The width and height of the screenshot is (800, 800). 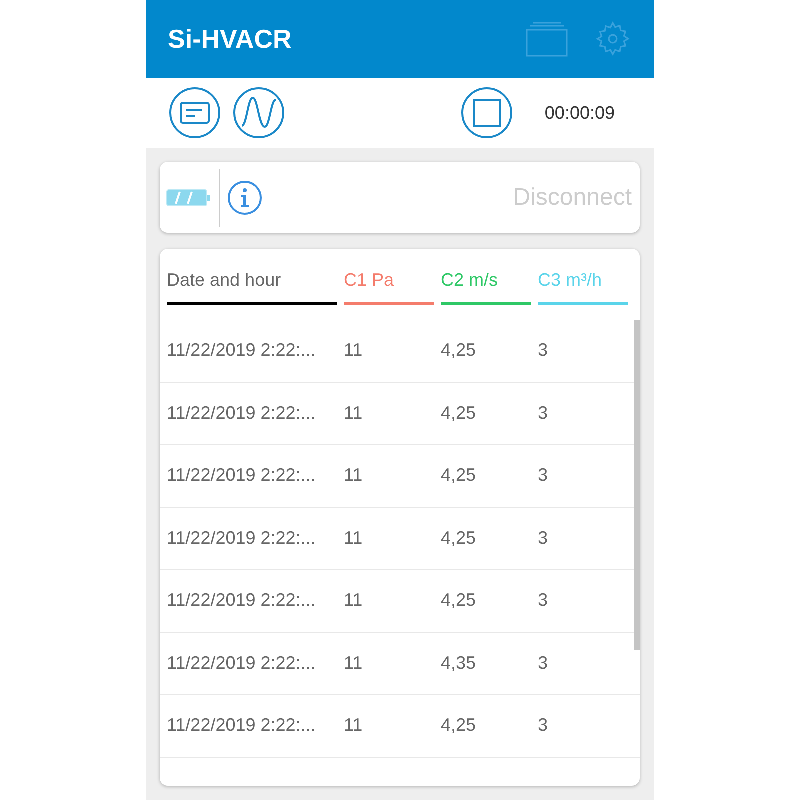 What do you see at coordinates (459, 663) in the screenshot?
I see `table-cell-text: 4,35` at bounding box center [459, 663].